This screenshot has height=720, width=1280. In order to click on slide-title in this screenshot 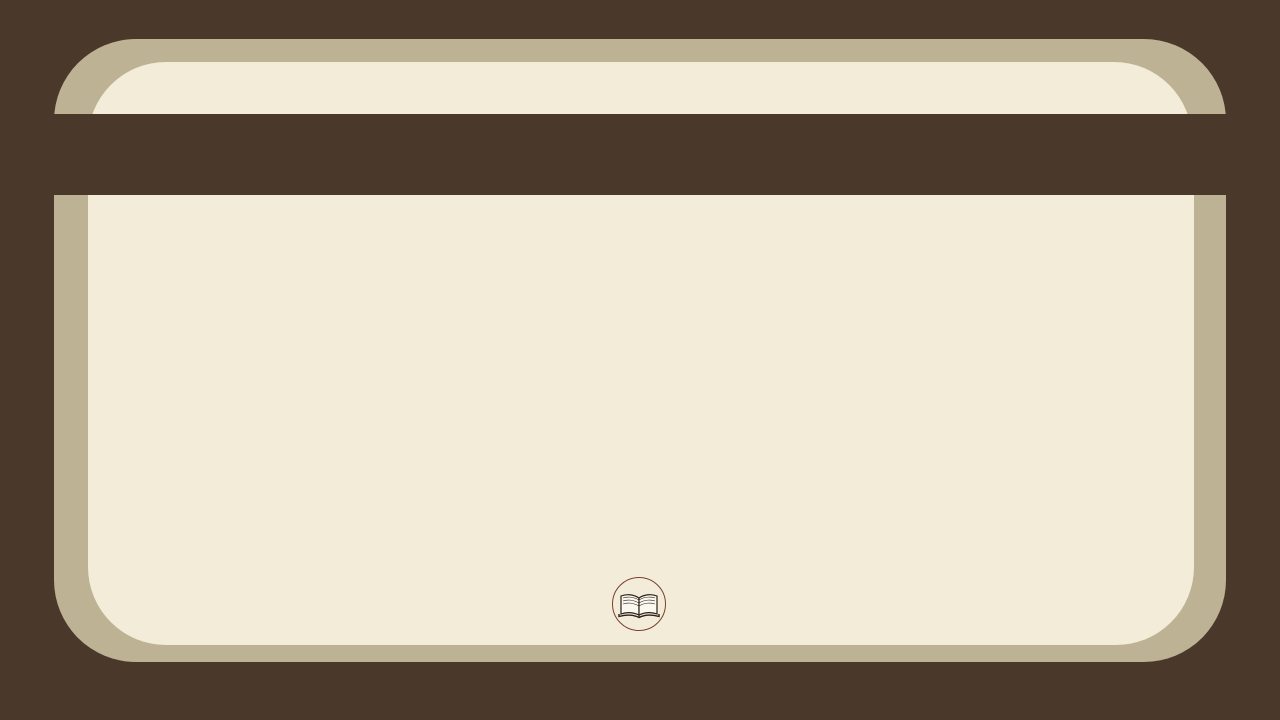, I will do `click(640, 154)`.